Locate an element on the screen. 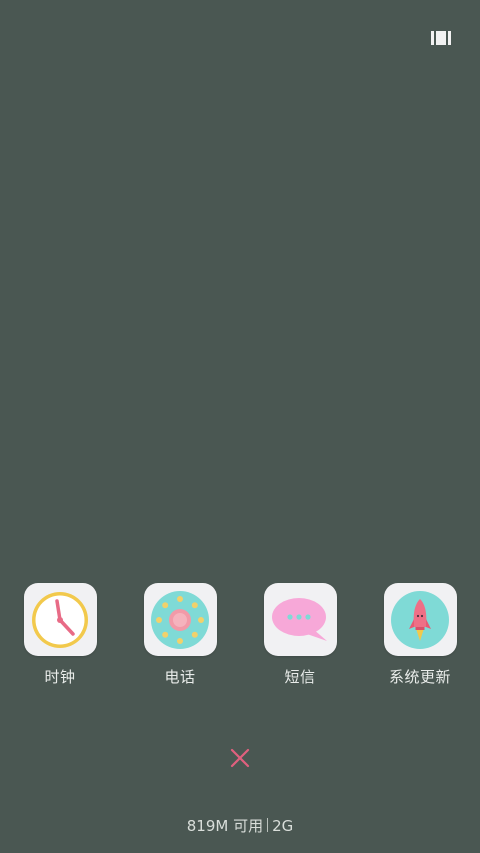 The image size is (480, 853). app-system-update: 系统更新 is located at coordinates (420, 635).